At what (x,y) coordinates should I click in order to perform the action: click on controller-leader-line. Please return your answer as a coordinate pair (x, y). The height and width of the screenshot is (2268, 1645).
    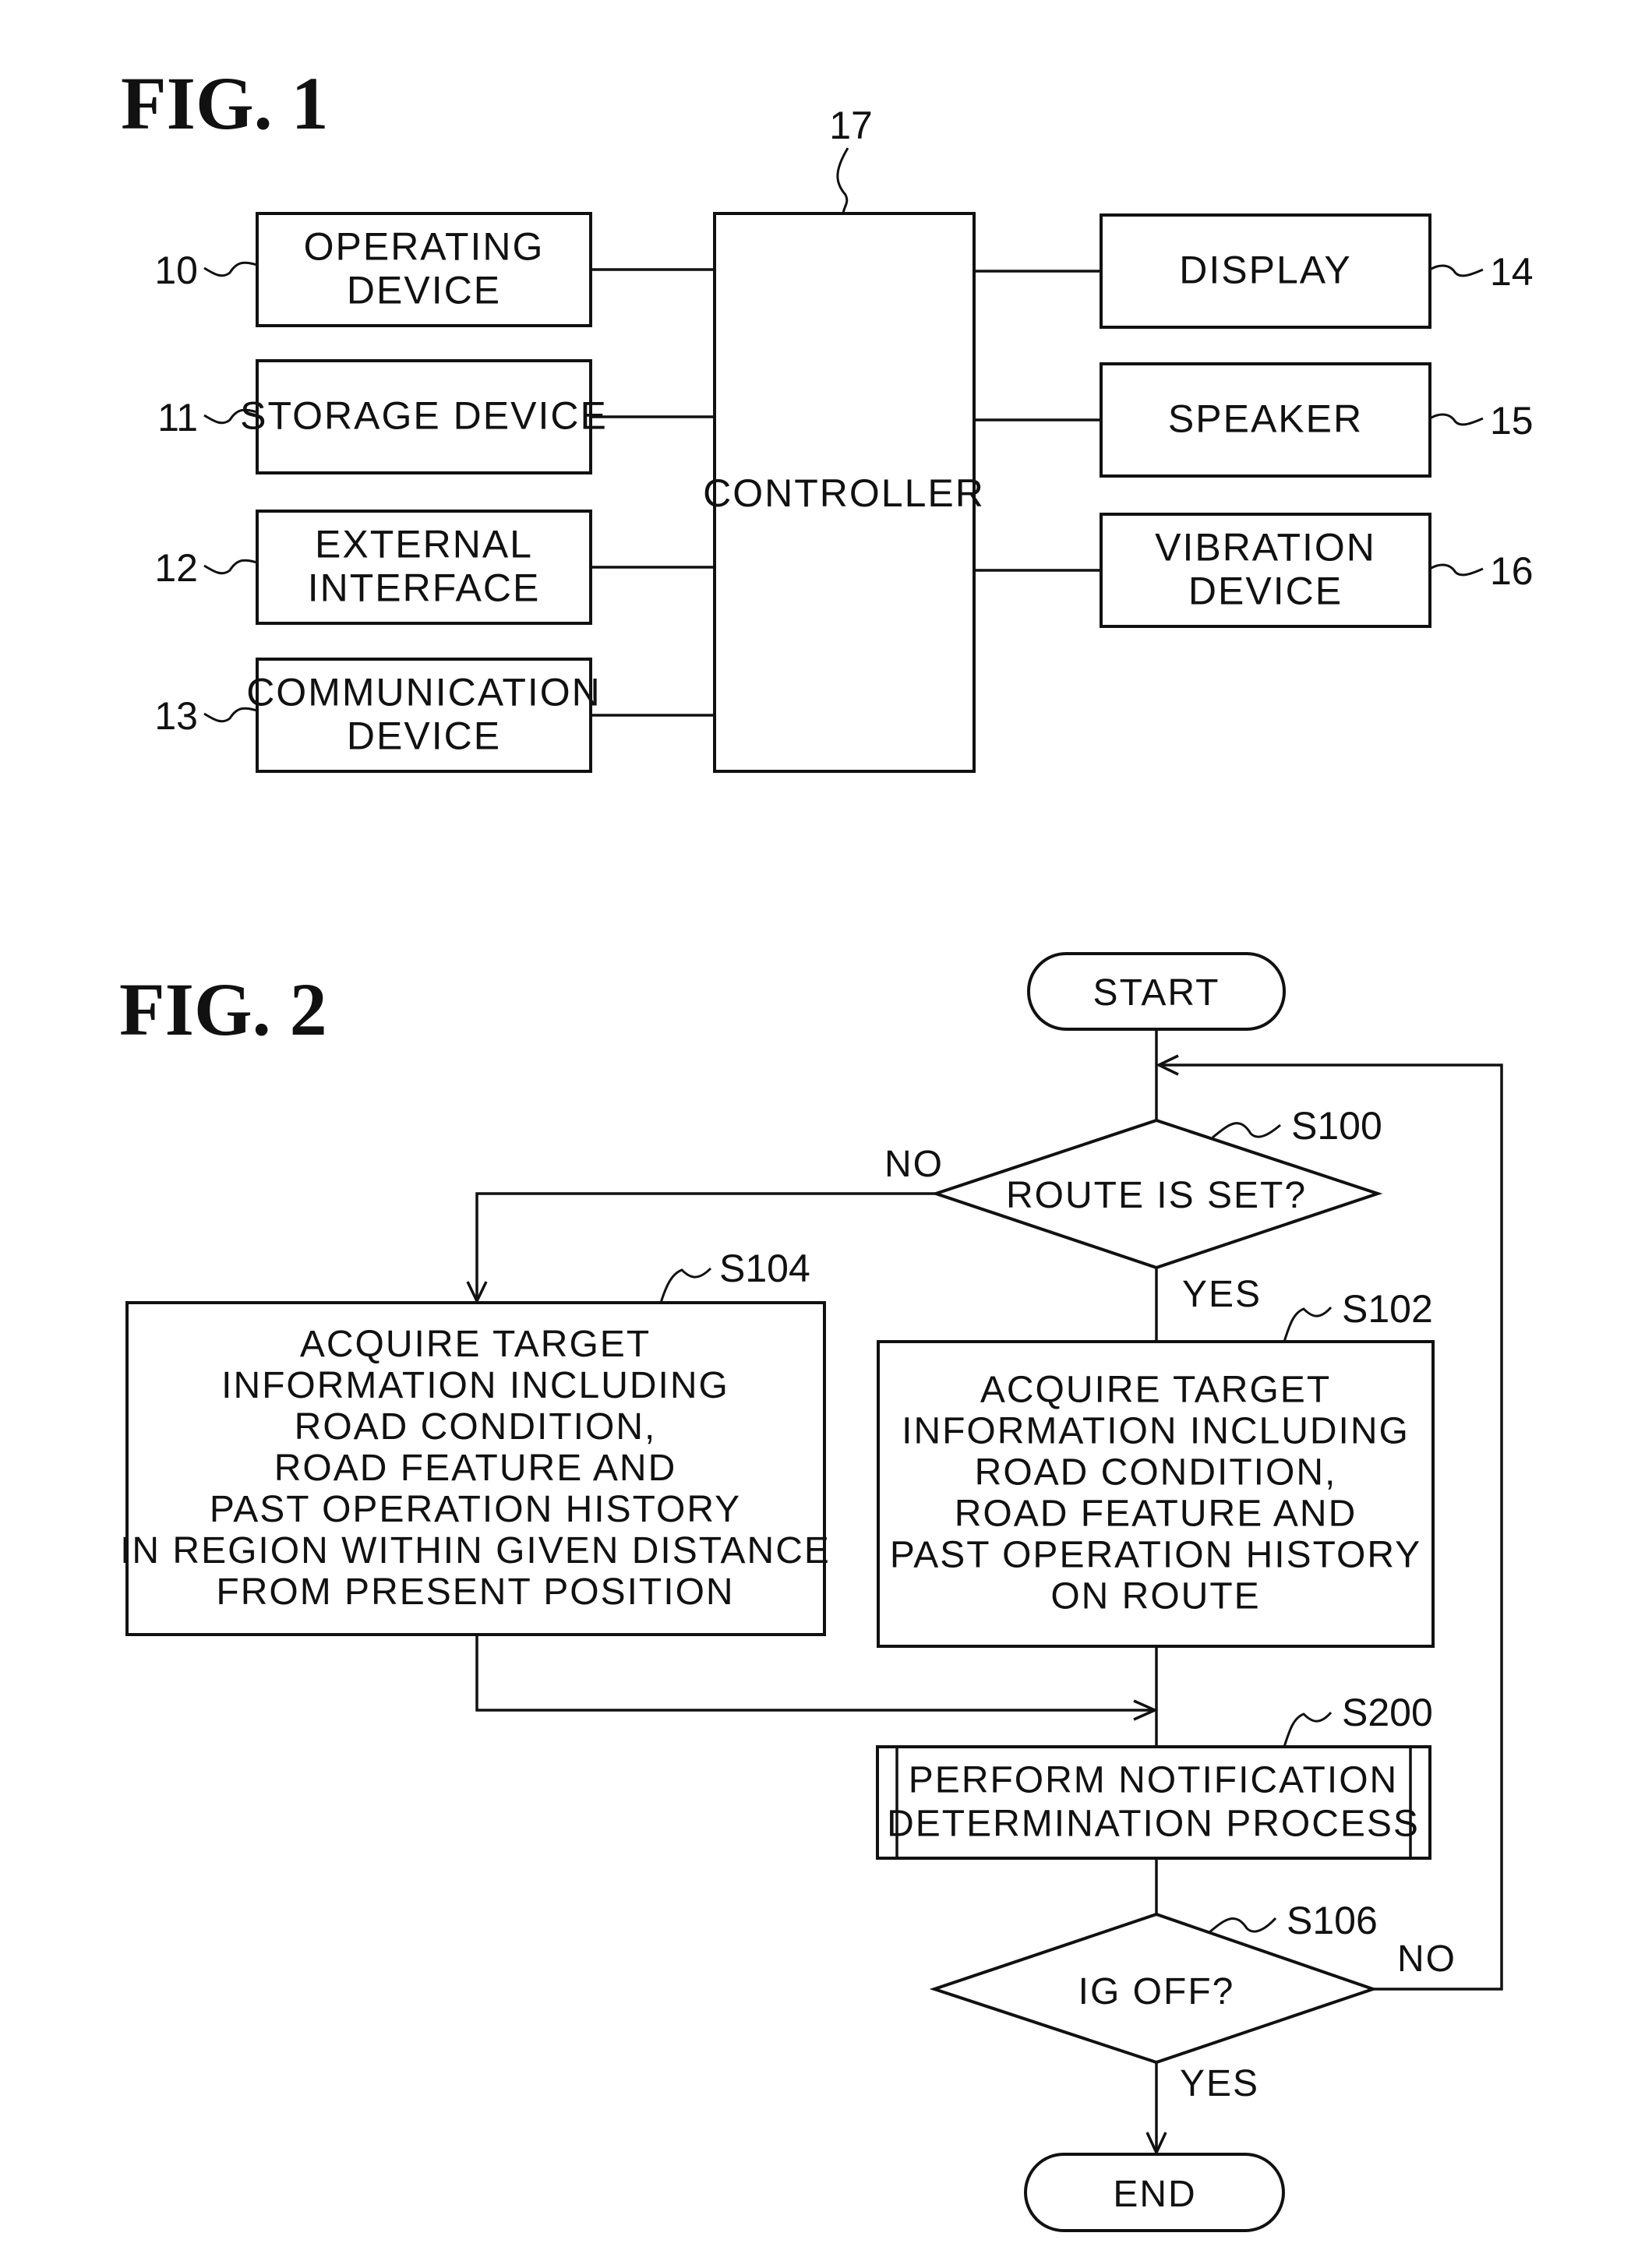
    Looking at the image, I should click on (842, 180).